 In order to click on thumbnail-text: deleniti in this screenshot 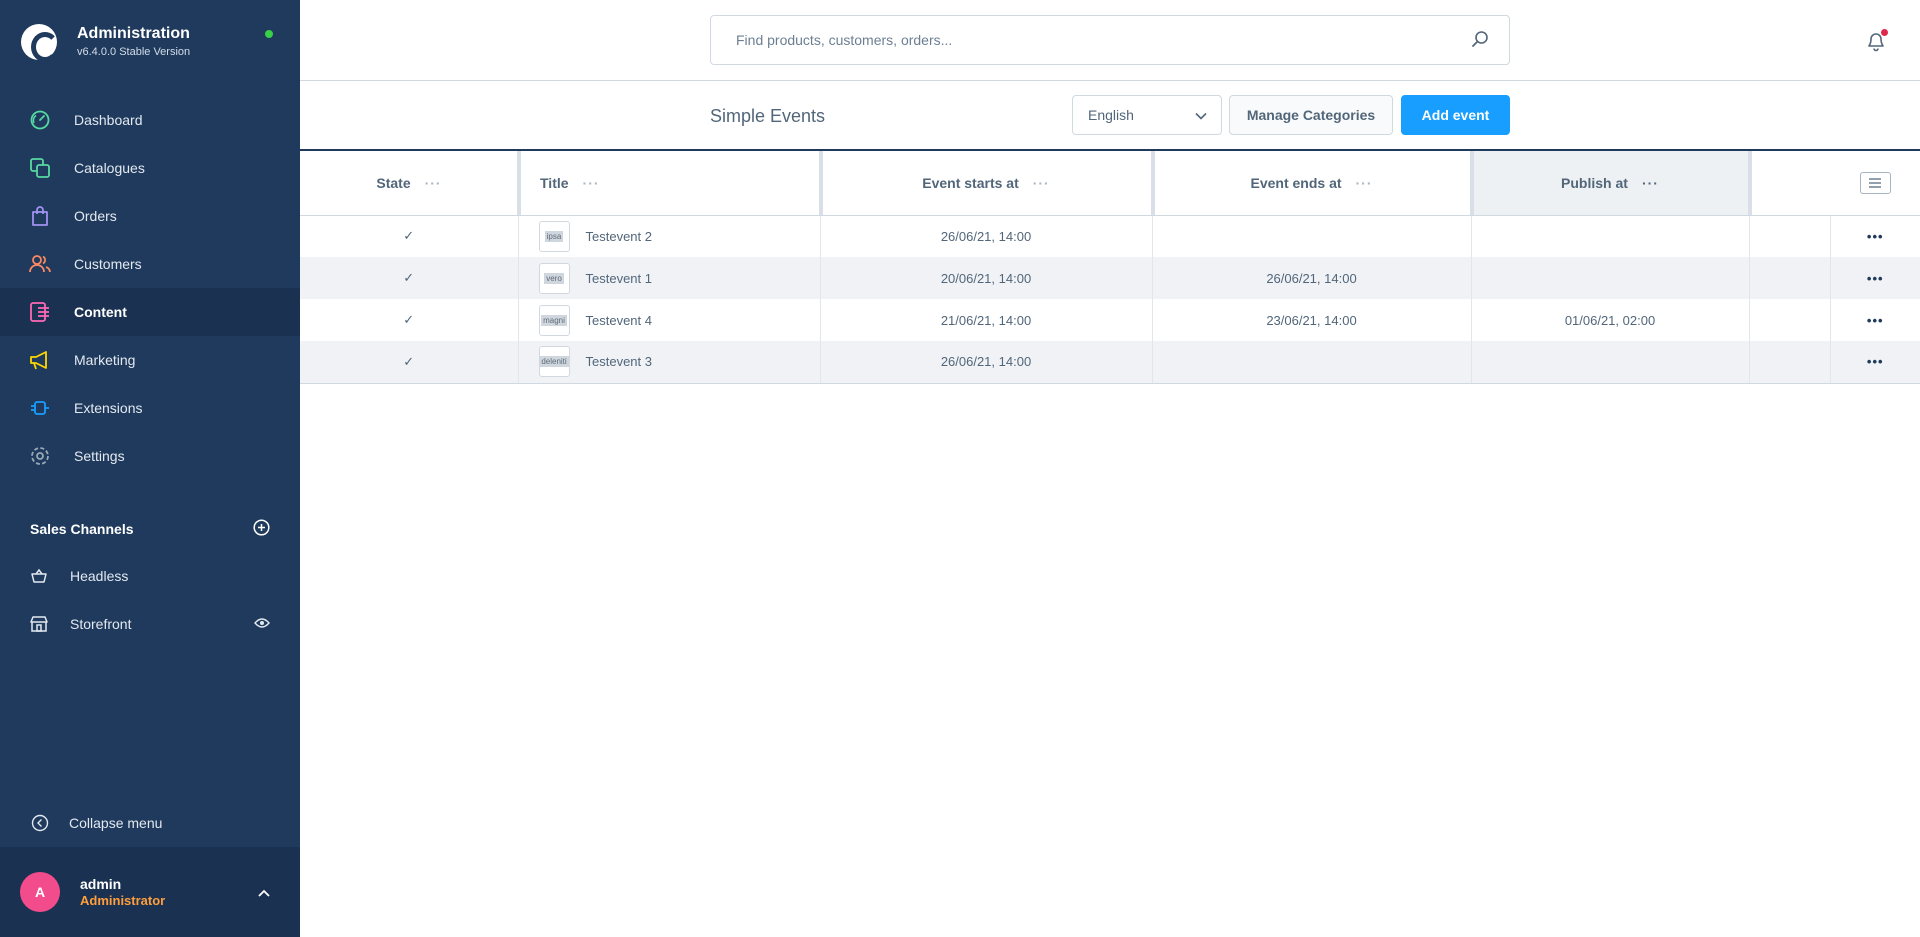, I will do `click(554, 362)`.